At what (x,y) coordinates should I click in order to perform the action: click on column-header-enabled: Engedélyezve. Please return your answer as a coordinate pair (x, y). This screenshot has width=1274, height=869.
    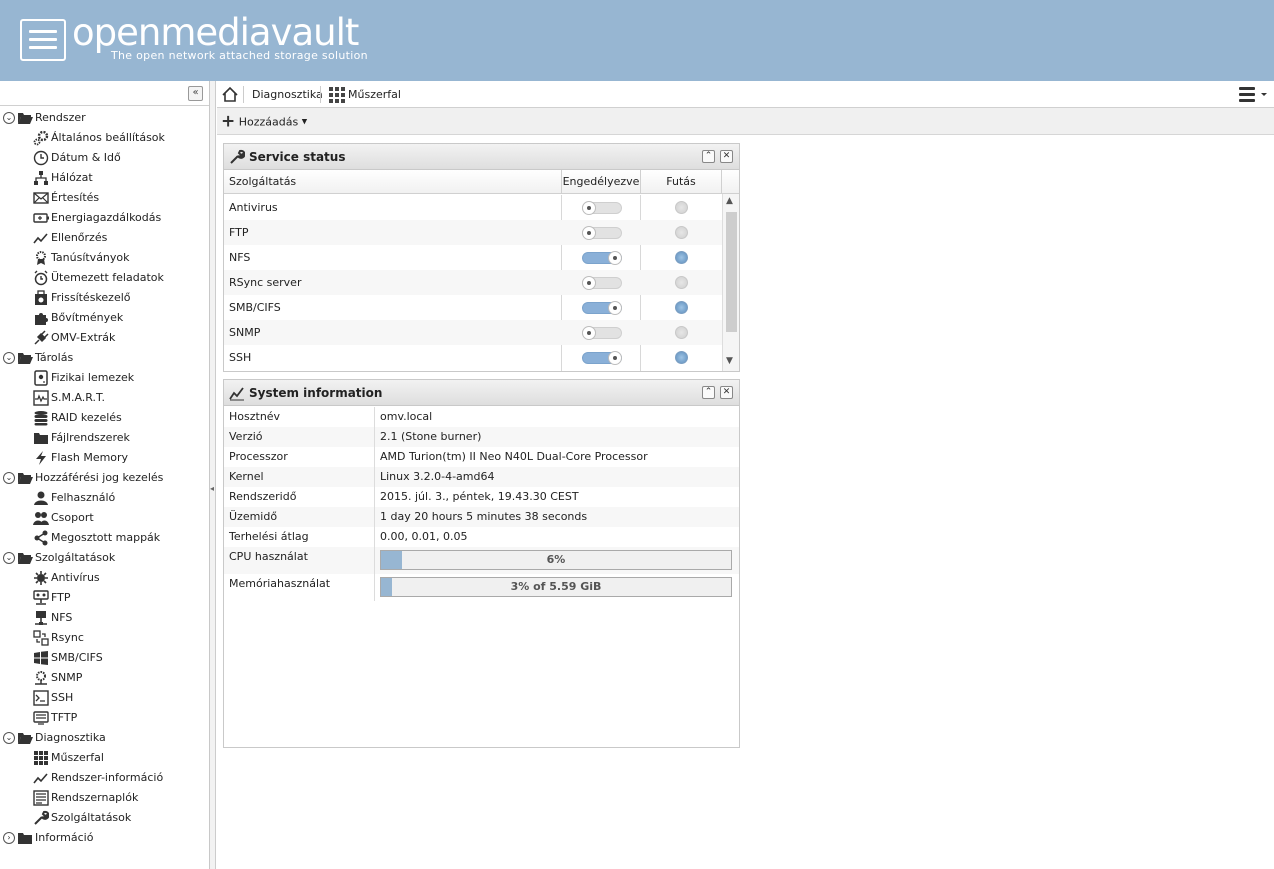
    Looking at the image, I should click on (601, 182).